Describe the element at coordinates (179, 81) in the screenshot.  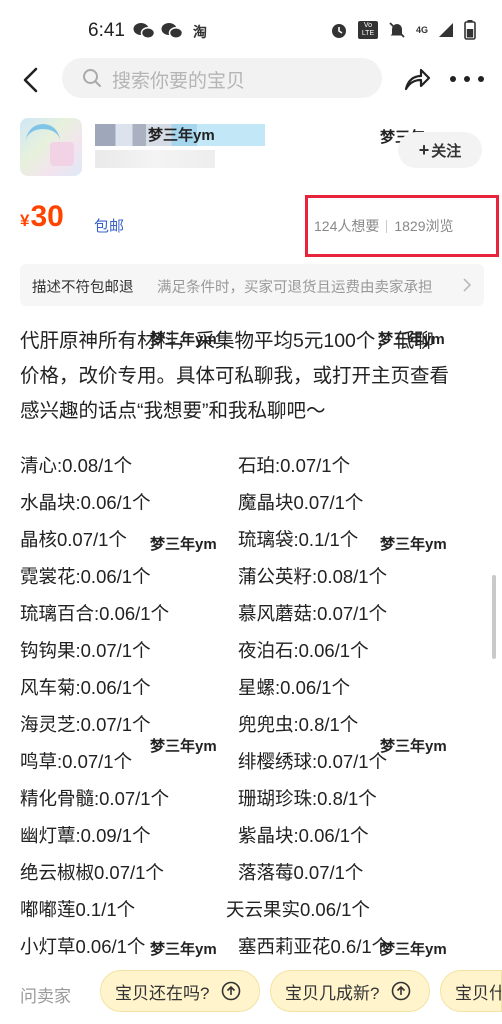
I see `search-placeholder: 搜索你要的宝贝` at that location.